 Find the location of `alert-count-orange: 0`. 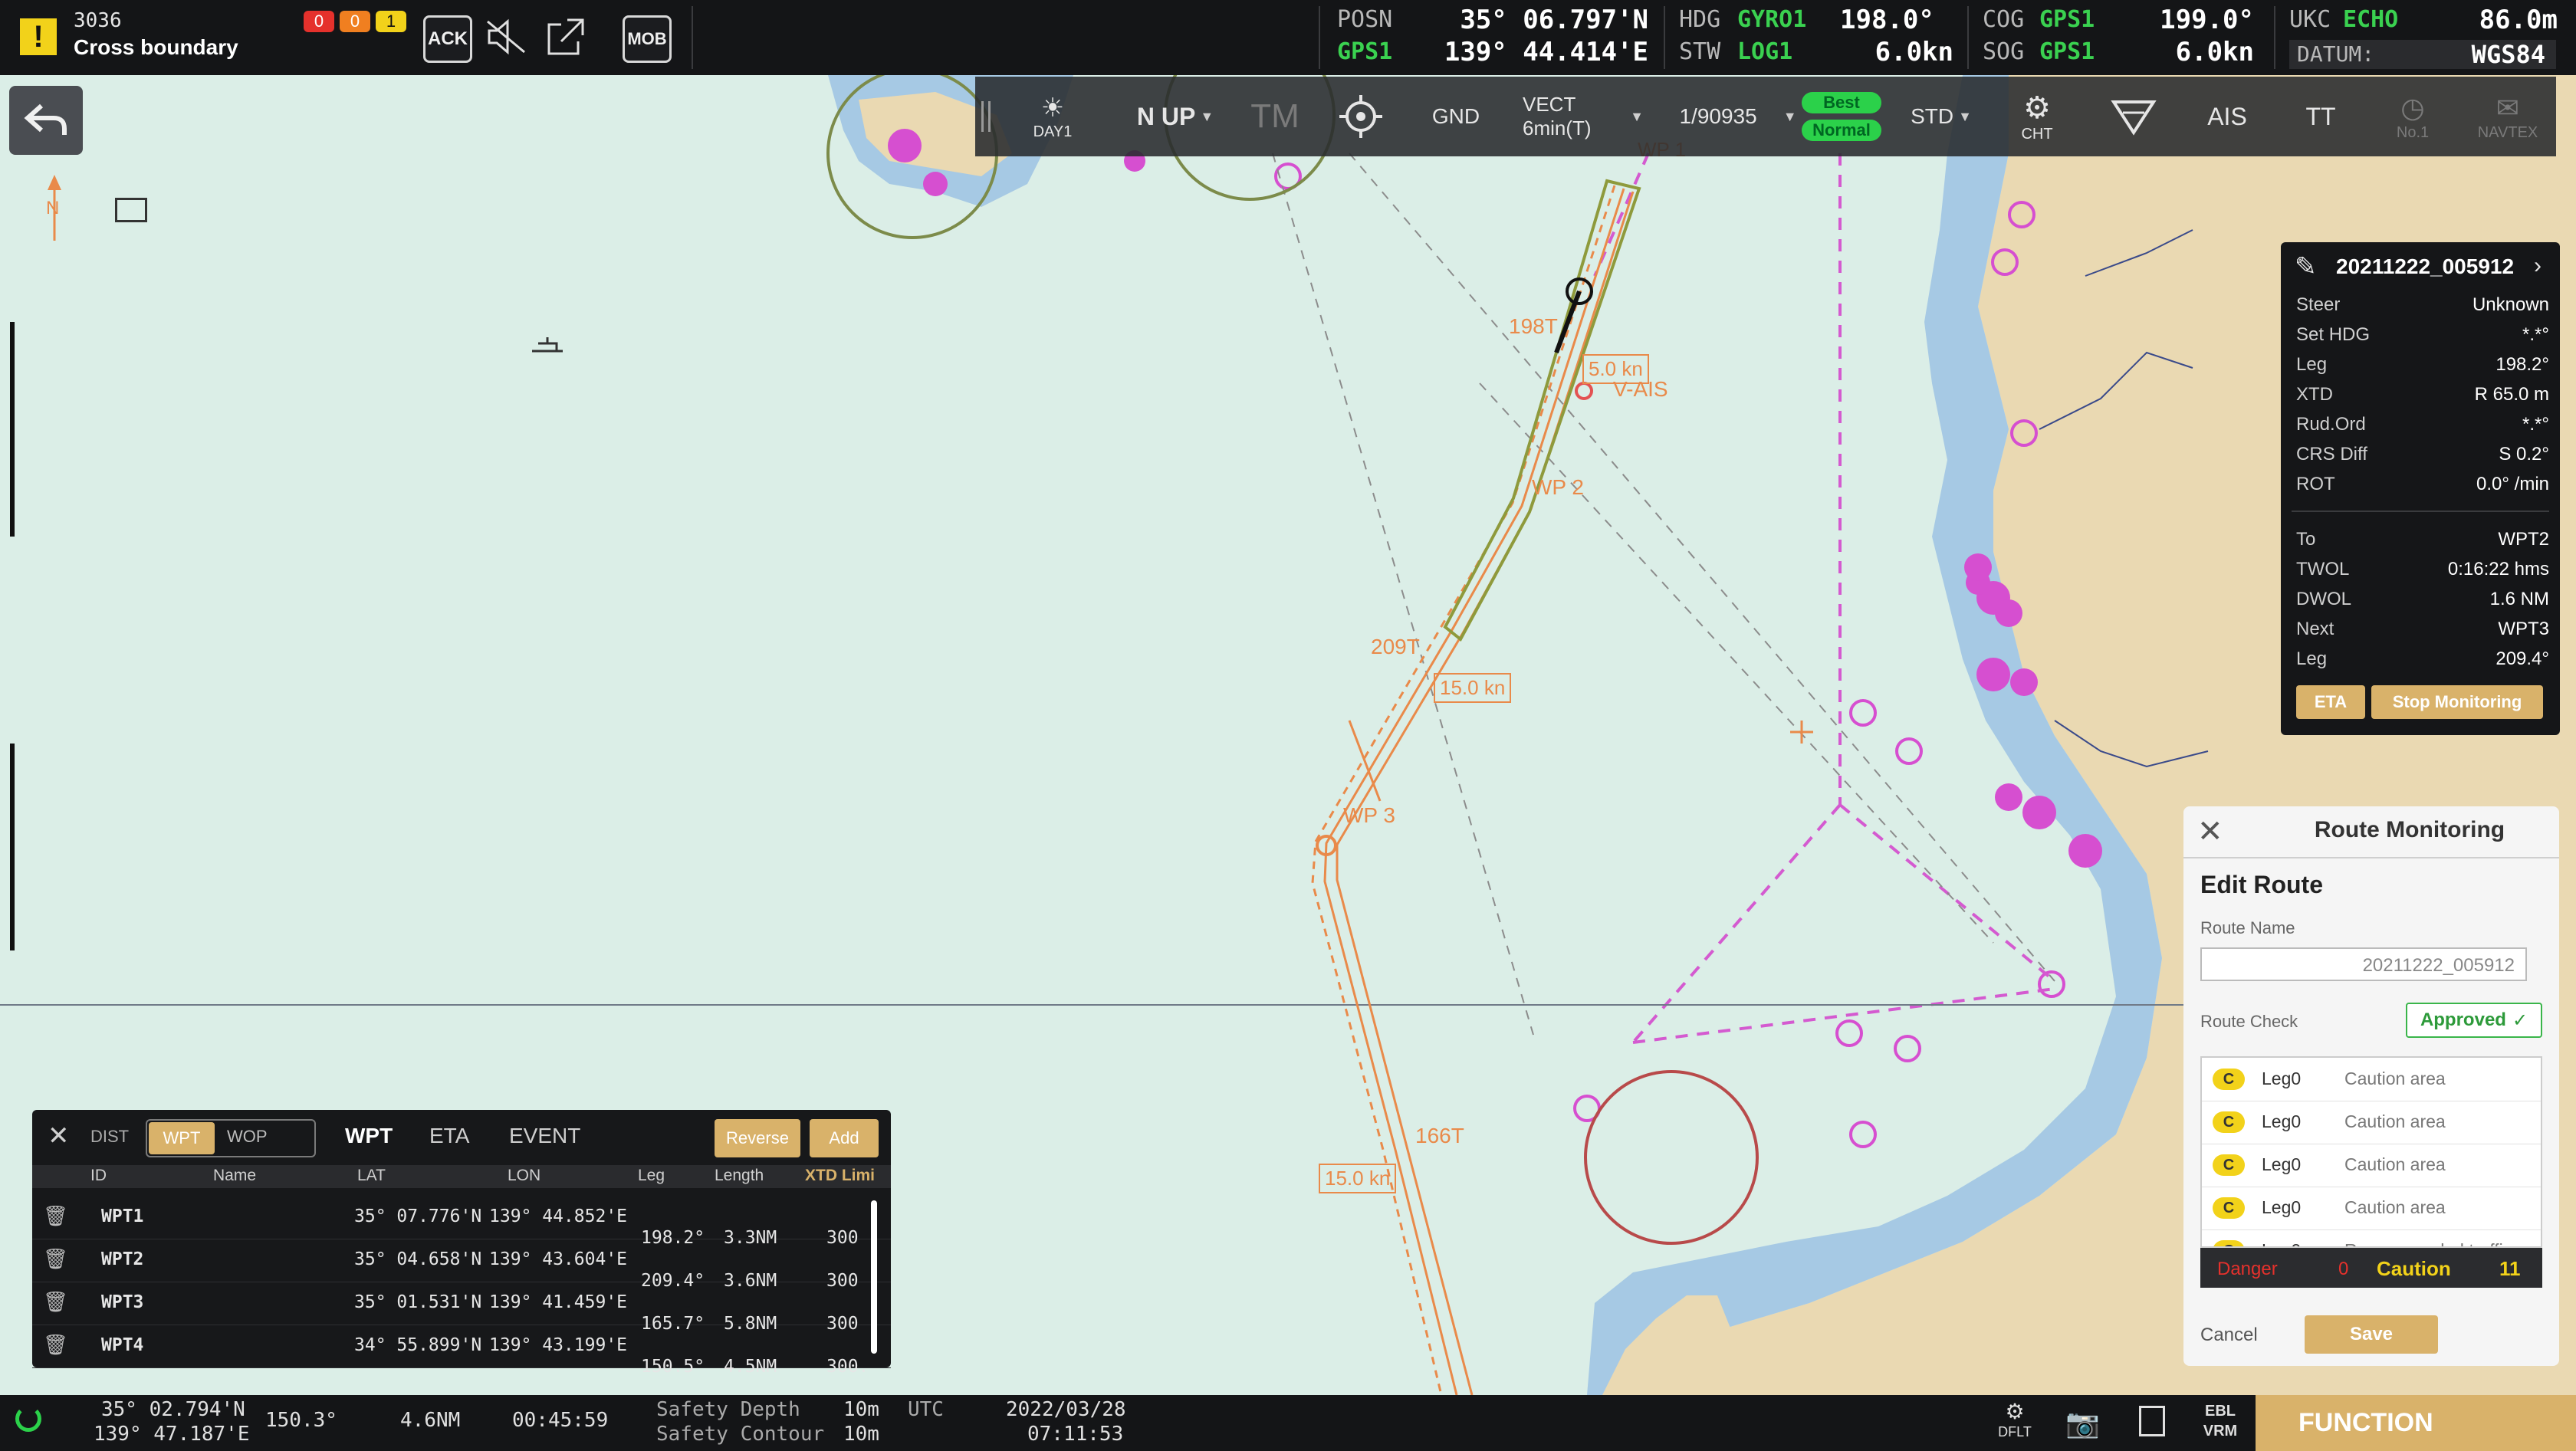

alert-count-orange: 0 is located at coordinates (355, 22).